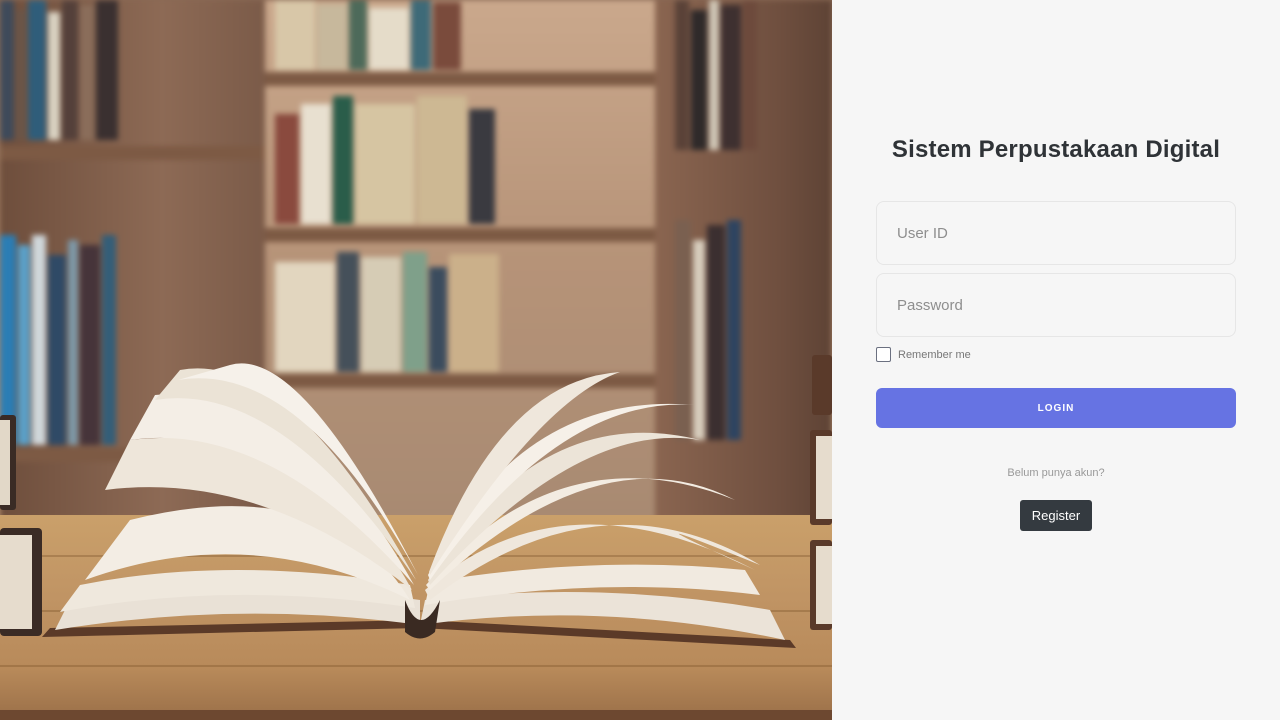 The height and width of the screenshot is (720, 1280). I want to click on app-title: Sistem Perpustakaan Digital, so click(1056, 149).